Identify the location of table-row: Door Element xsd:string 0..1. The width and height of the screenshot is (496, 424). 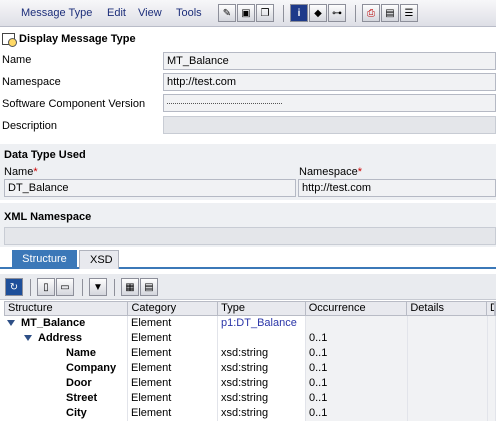
(250, 383).